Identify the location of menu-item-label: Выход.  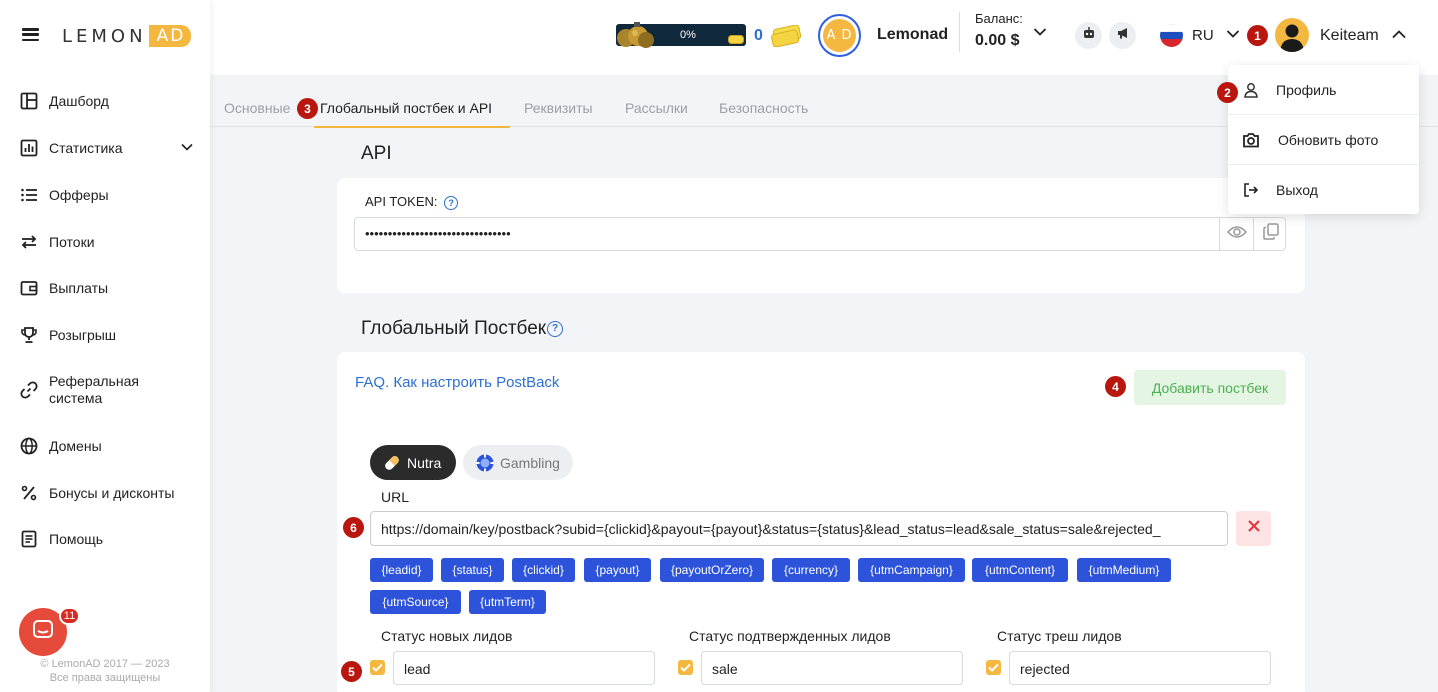
(1297, 189).